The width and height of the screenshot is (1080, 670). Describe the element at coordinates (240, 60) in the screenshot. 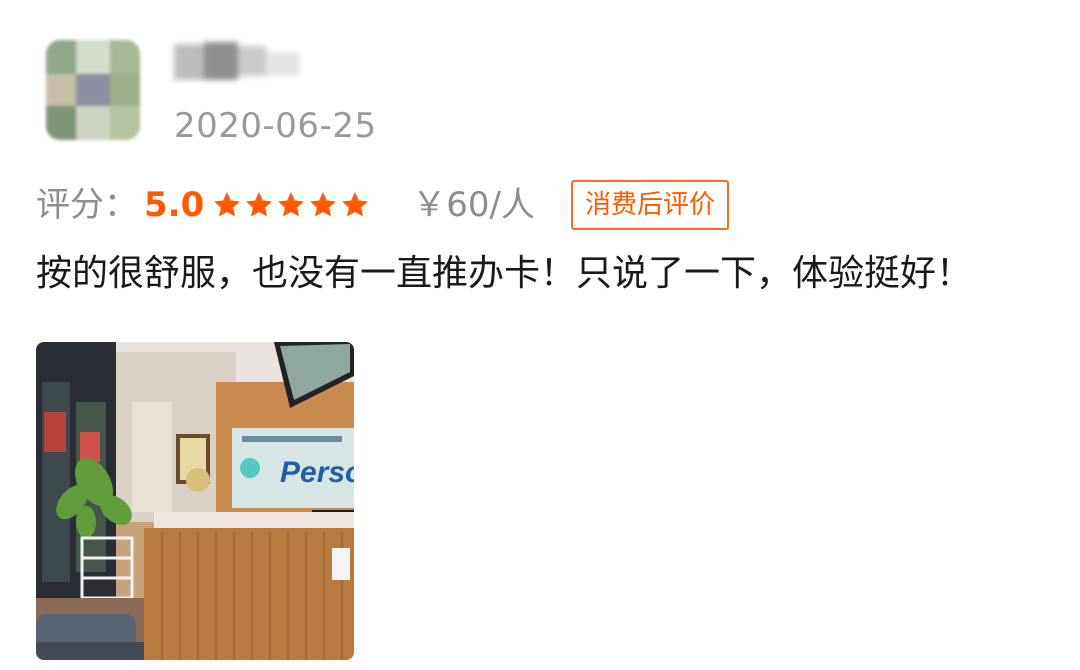

I see `username-blurred` at that location.